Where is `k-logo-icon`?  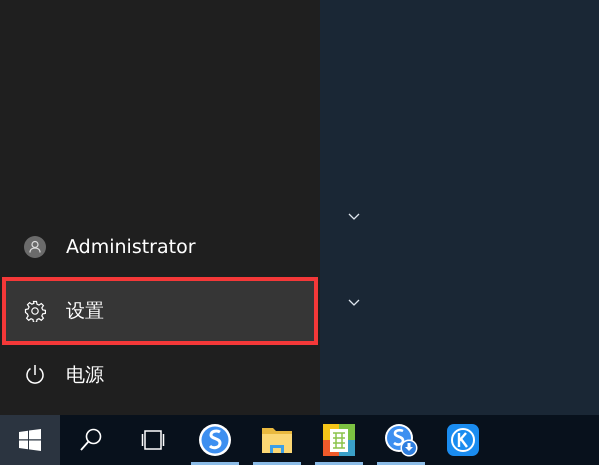 k-logo-icon is located at coordinates (463, 440).